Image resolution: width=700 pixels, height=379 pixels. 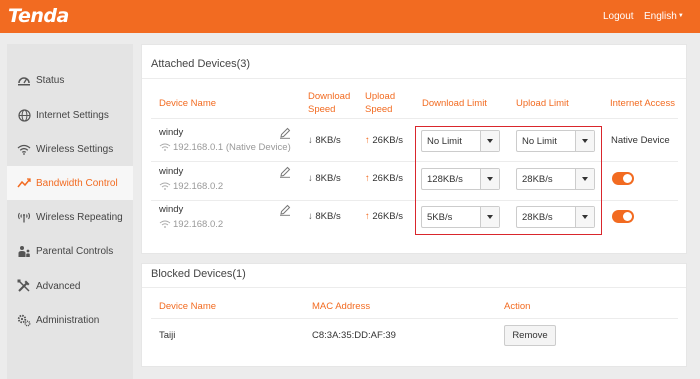 What do you see at coordinates (70, 80) in the screenshot?
I see `sidebar-item-status: Status` at bounding box center [70, 80].